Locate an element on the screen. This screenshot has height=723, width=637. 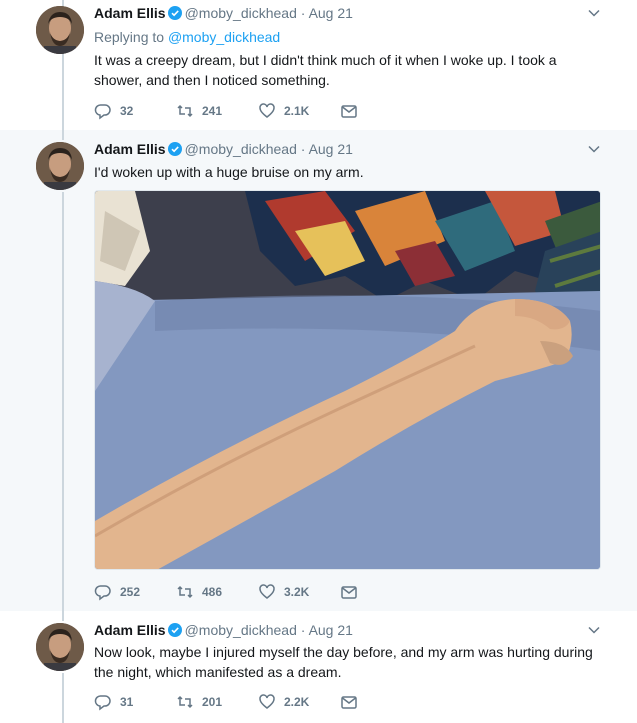
like-button: 2.2K is located at coordinates (299, 702).